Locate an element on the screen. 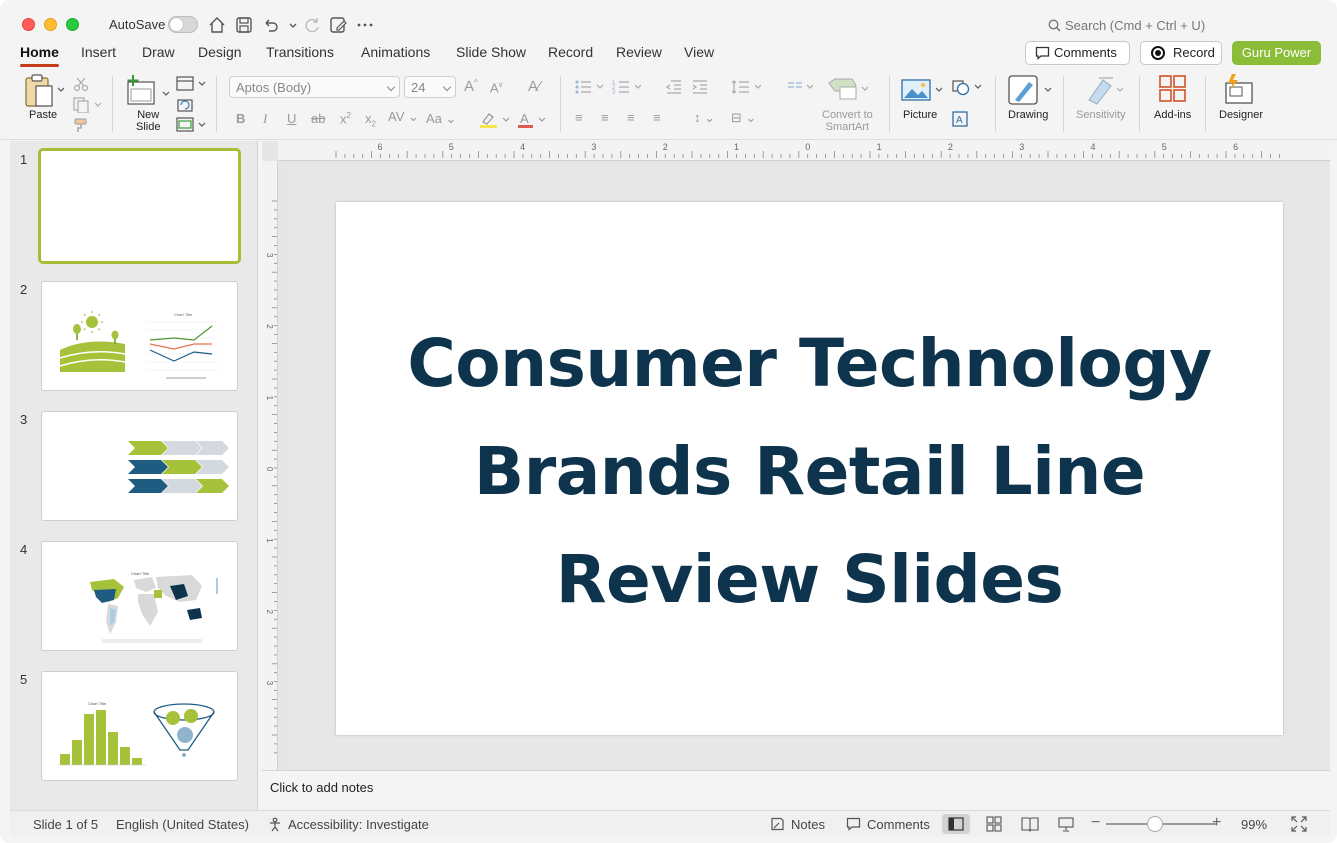  paste-icon is located at coordinates (44, 92).